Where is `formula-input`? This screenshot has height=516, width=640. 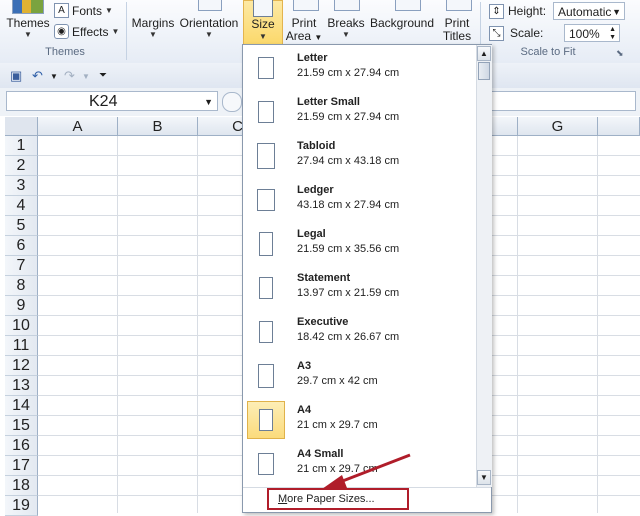 formula-input is located at coordinates (558, 101).